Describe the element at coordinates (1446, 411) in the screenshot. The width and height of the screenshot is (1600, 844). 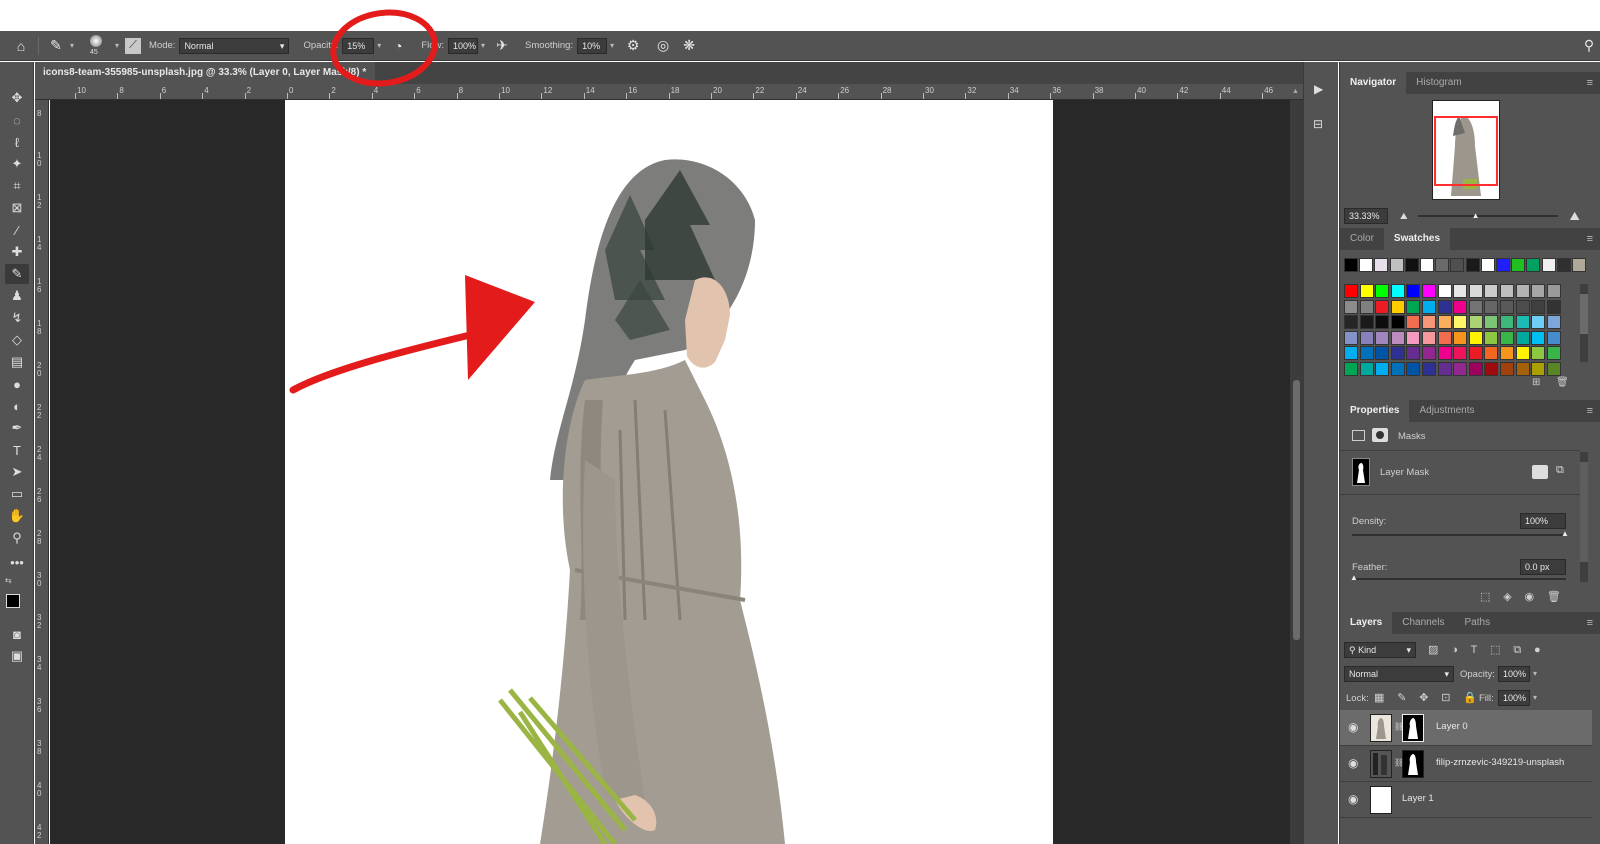
I see `tab-adjustments: Adjustments` at that location.